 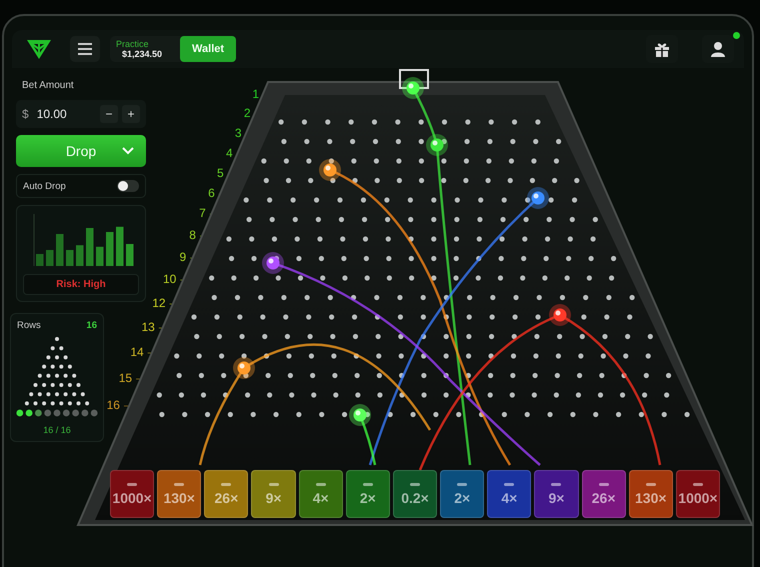 What do you see at coordinates (44, 186) in the screenshot?
I see `auto-drop-label: Auto Drop` at bounding box center [44, 186].